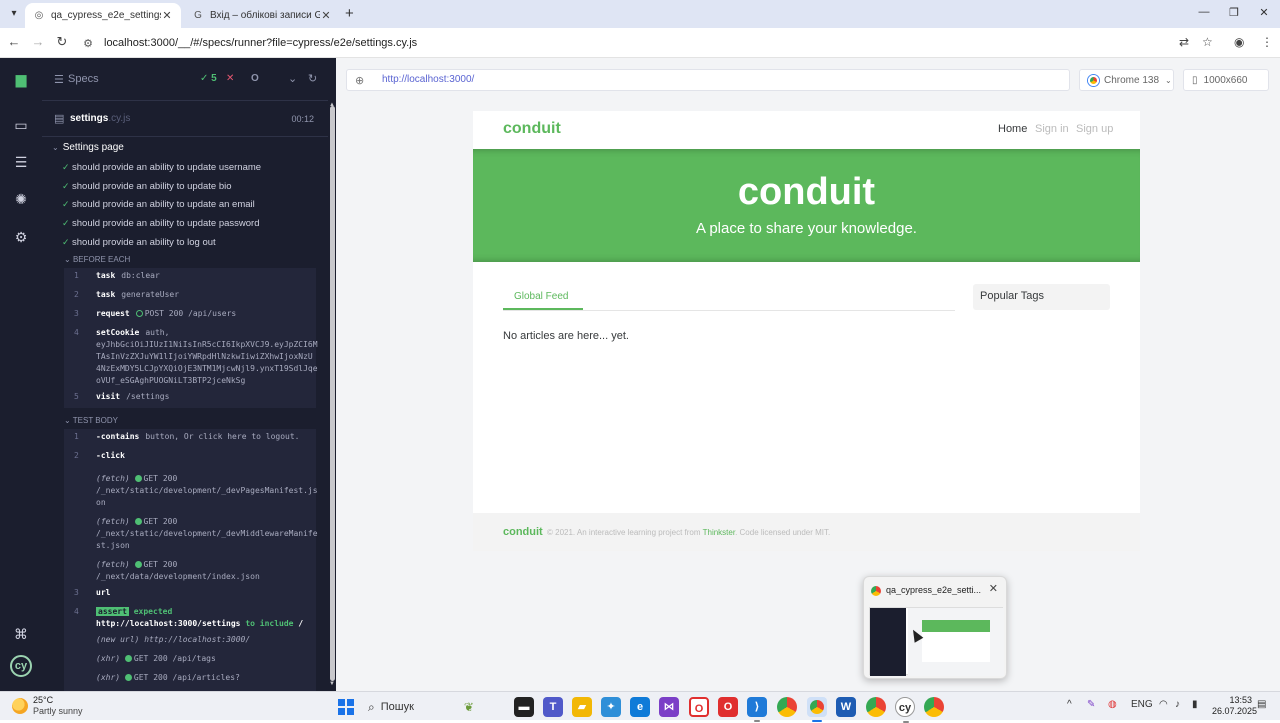  I want to click on preview-image, so click(936, 641).